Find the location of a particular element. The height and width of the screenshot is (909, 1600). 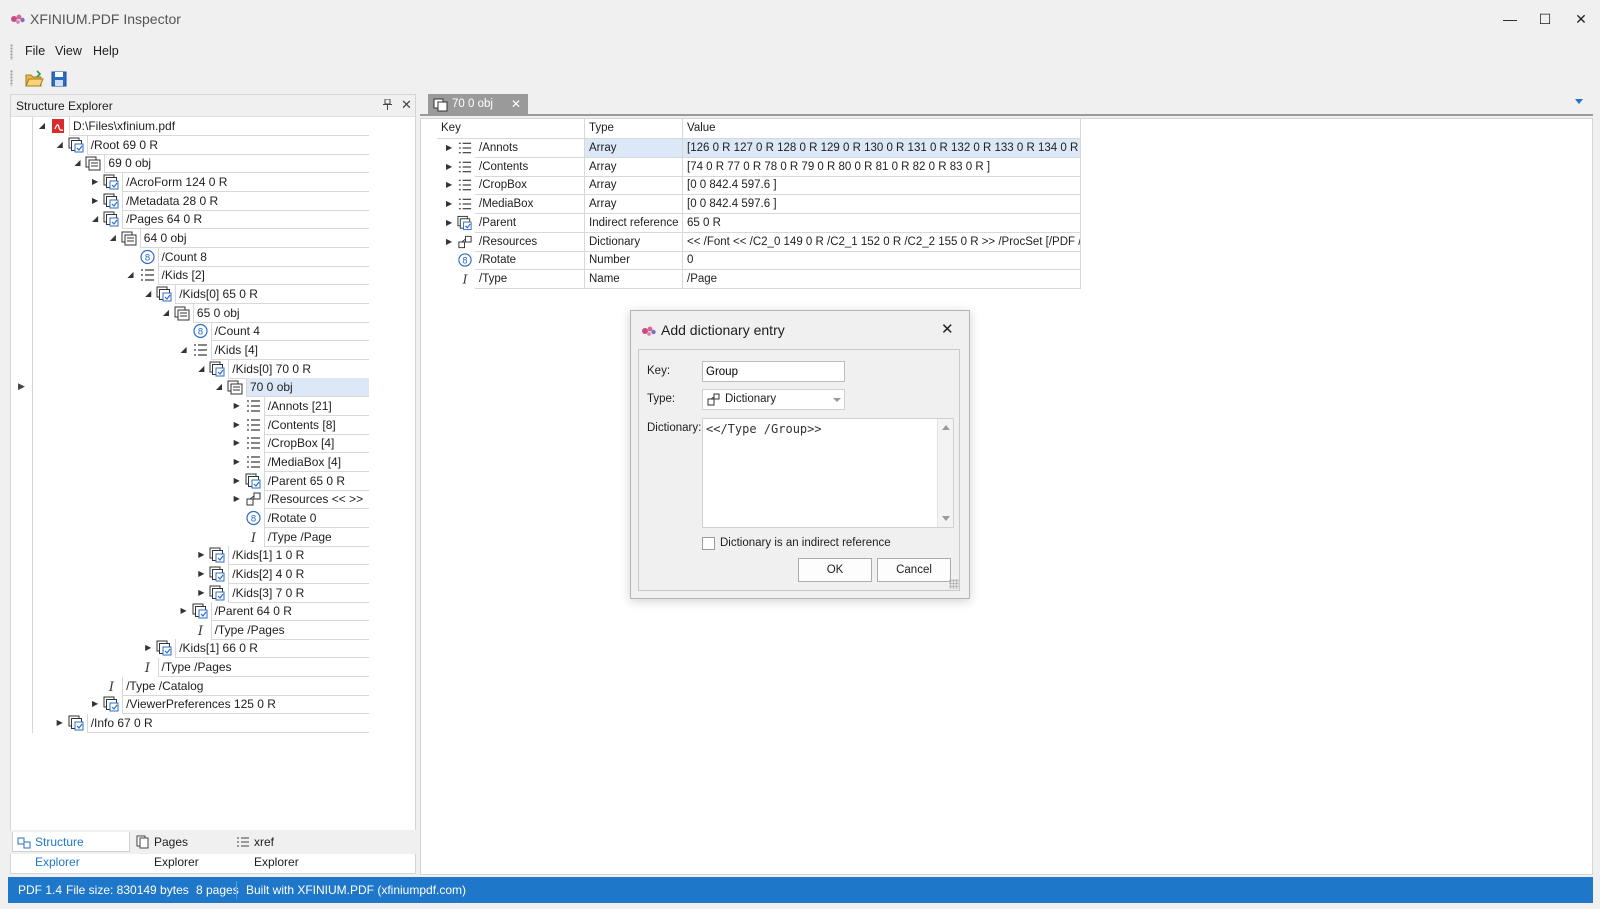

cancel-button: Cancel is located at coordinates (914, 570).